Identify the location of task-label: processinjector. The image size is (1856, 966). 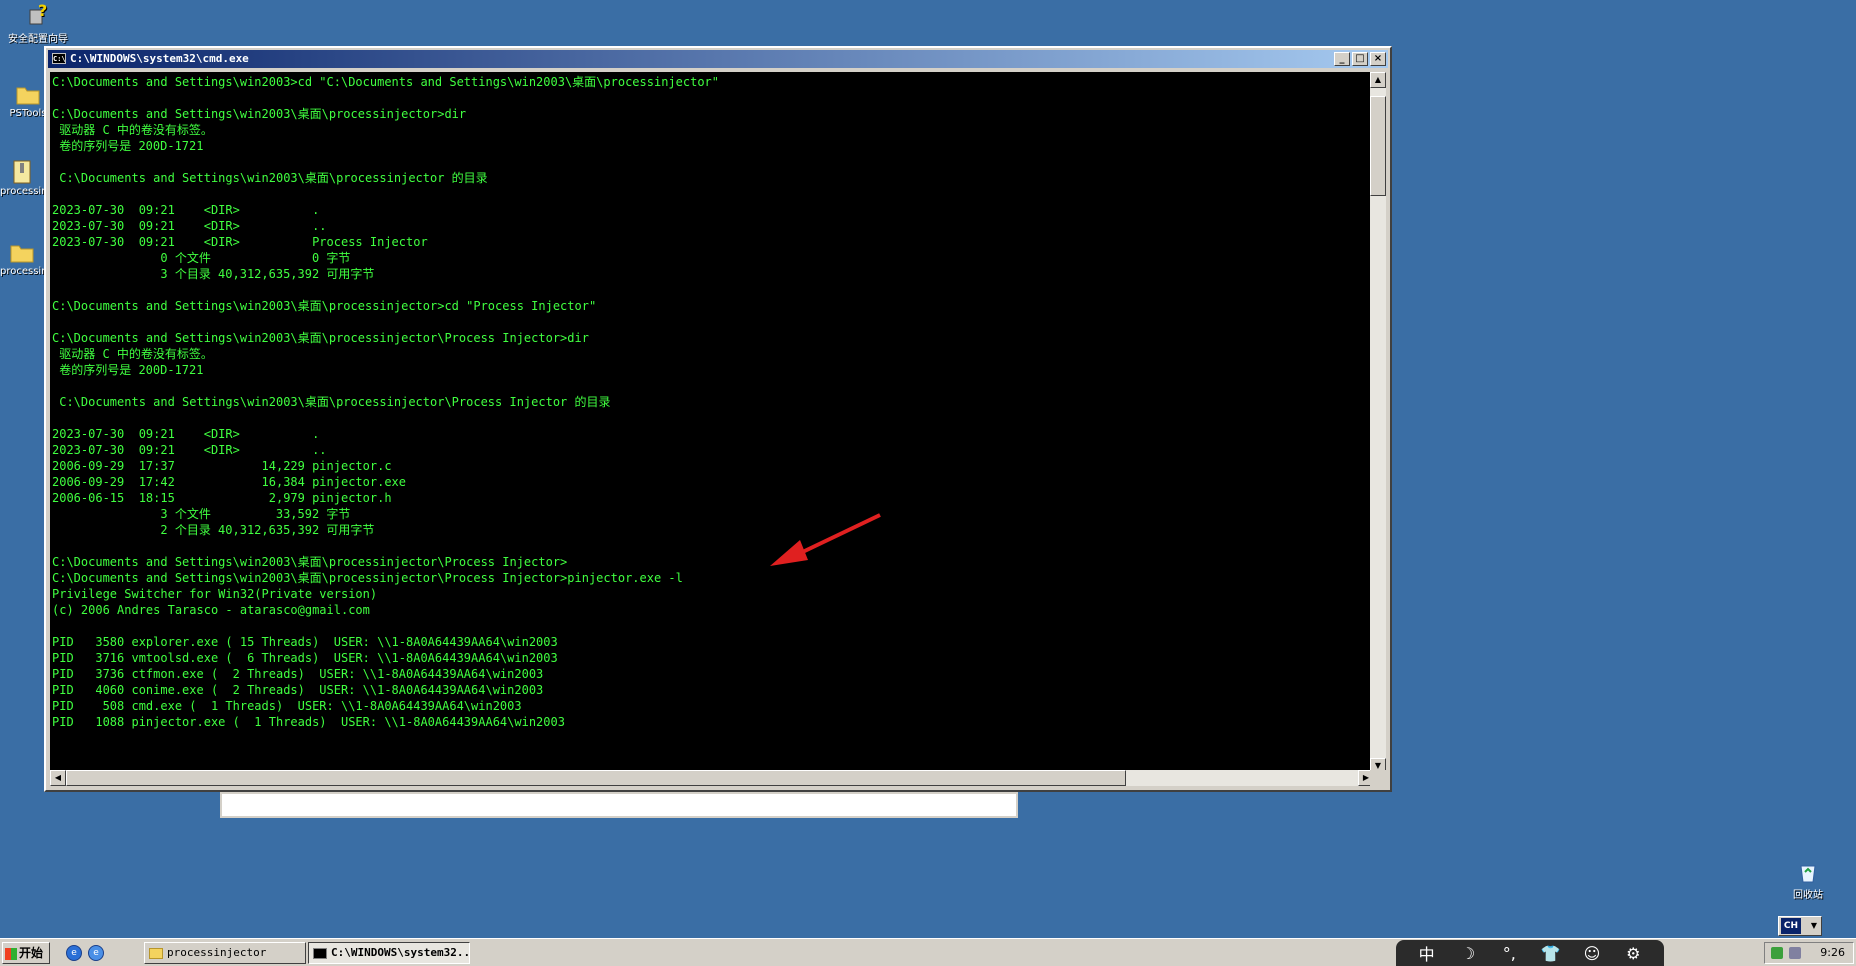
(217, 952).